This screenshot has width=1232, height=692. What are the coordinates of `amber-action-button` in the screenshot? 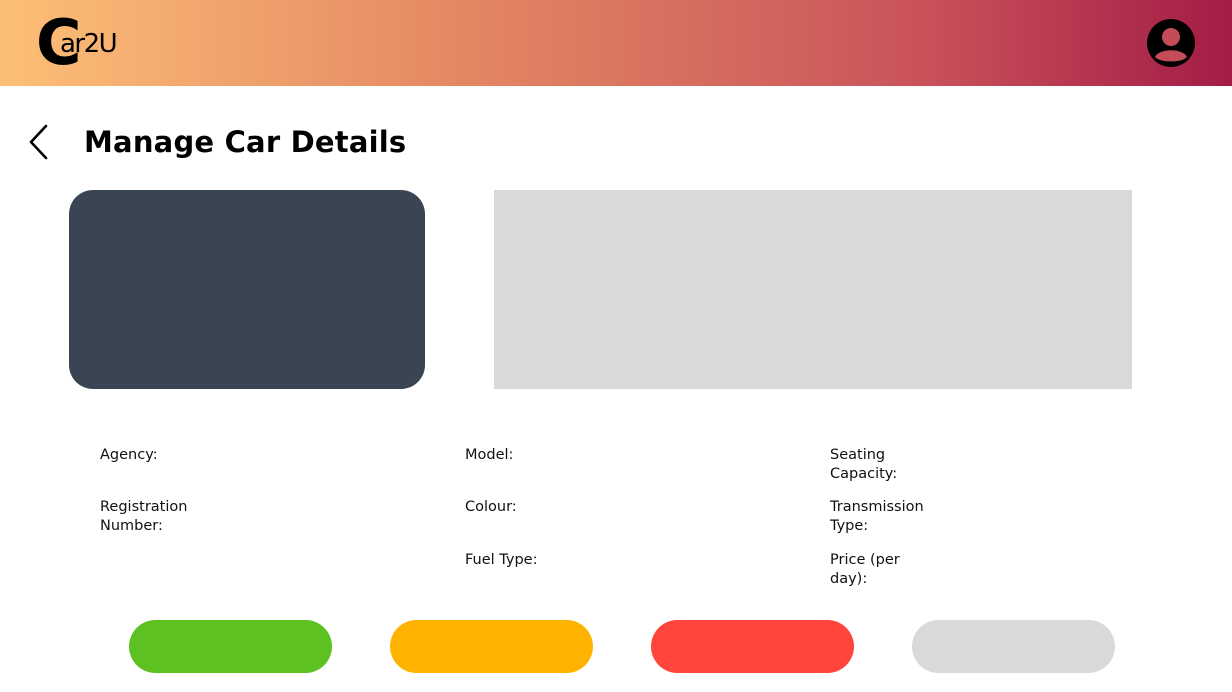 It's located at (491, 646).